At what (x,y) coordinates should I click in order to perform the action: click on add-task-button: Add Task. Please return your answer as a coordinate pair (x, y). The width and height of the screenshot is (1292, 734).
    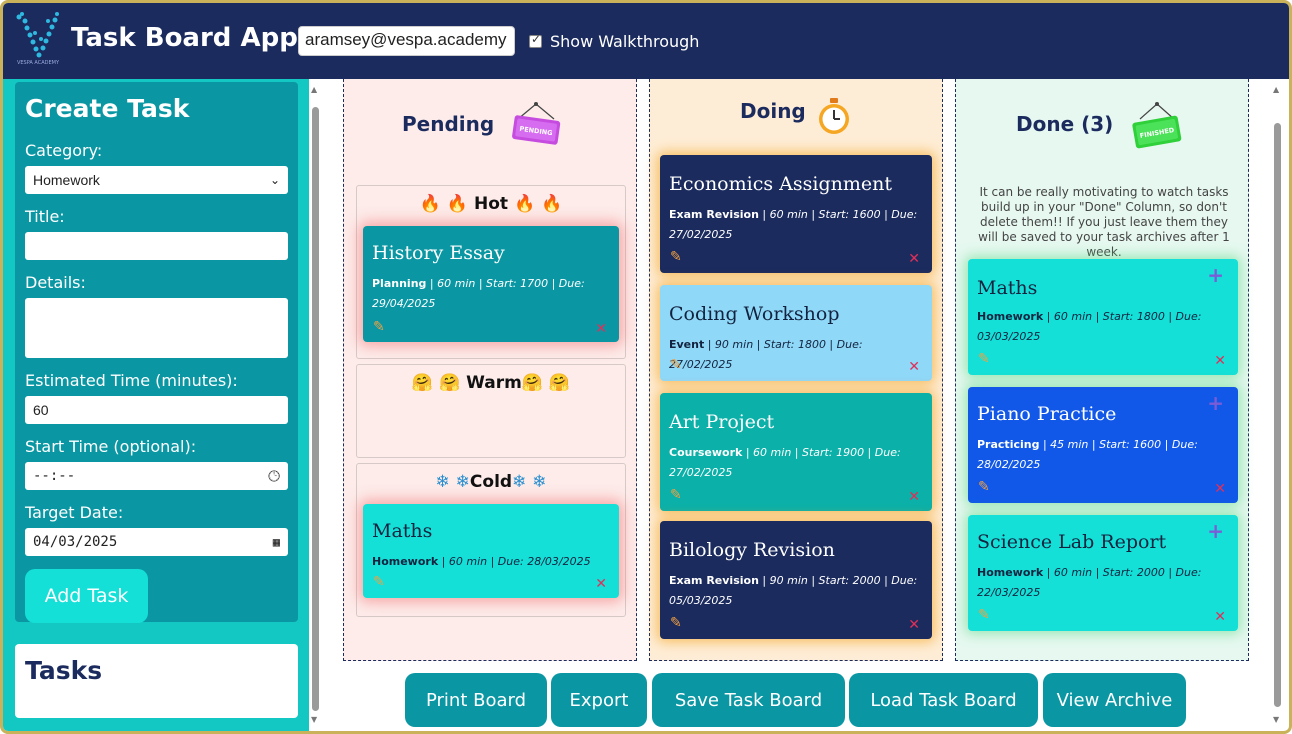
    Looking at the image, I should click on (86, 596).